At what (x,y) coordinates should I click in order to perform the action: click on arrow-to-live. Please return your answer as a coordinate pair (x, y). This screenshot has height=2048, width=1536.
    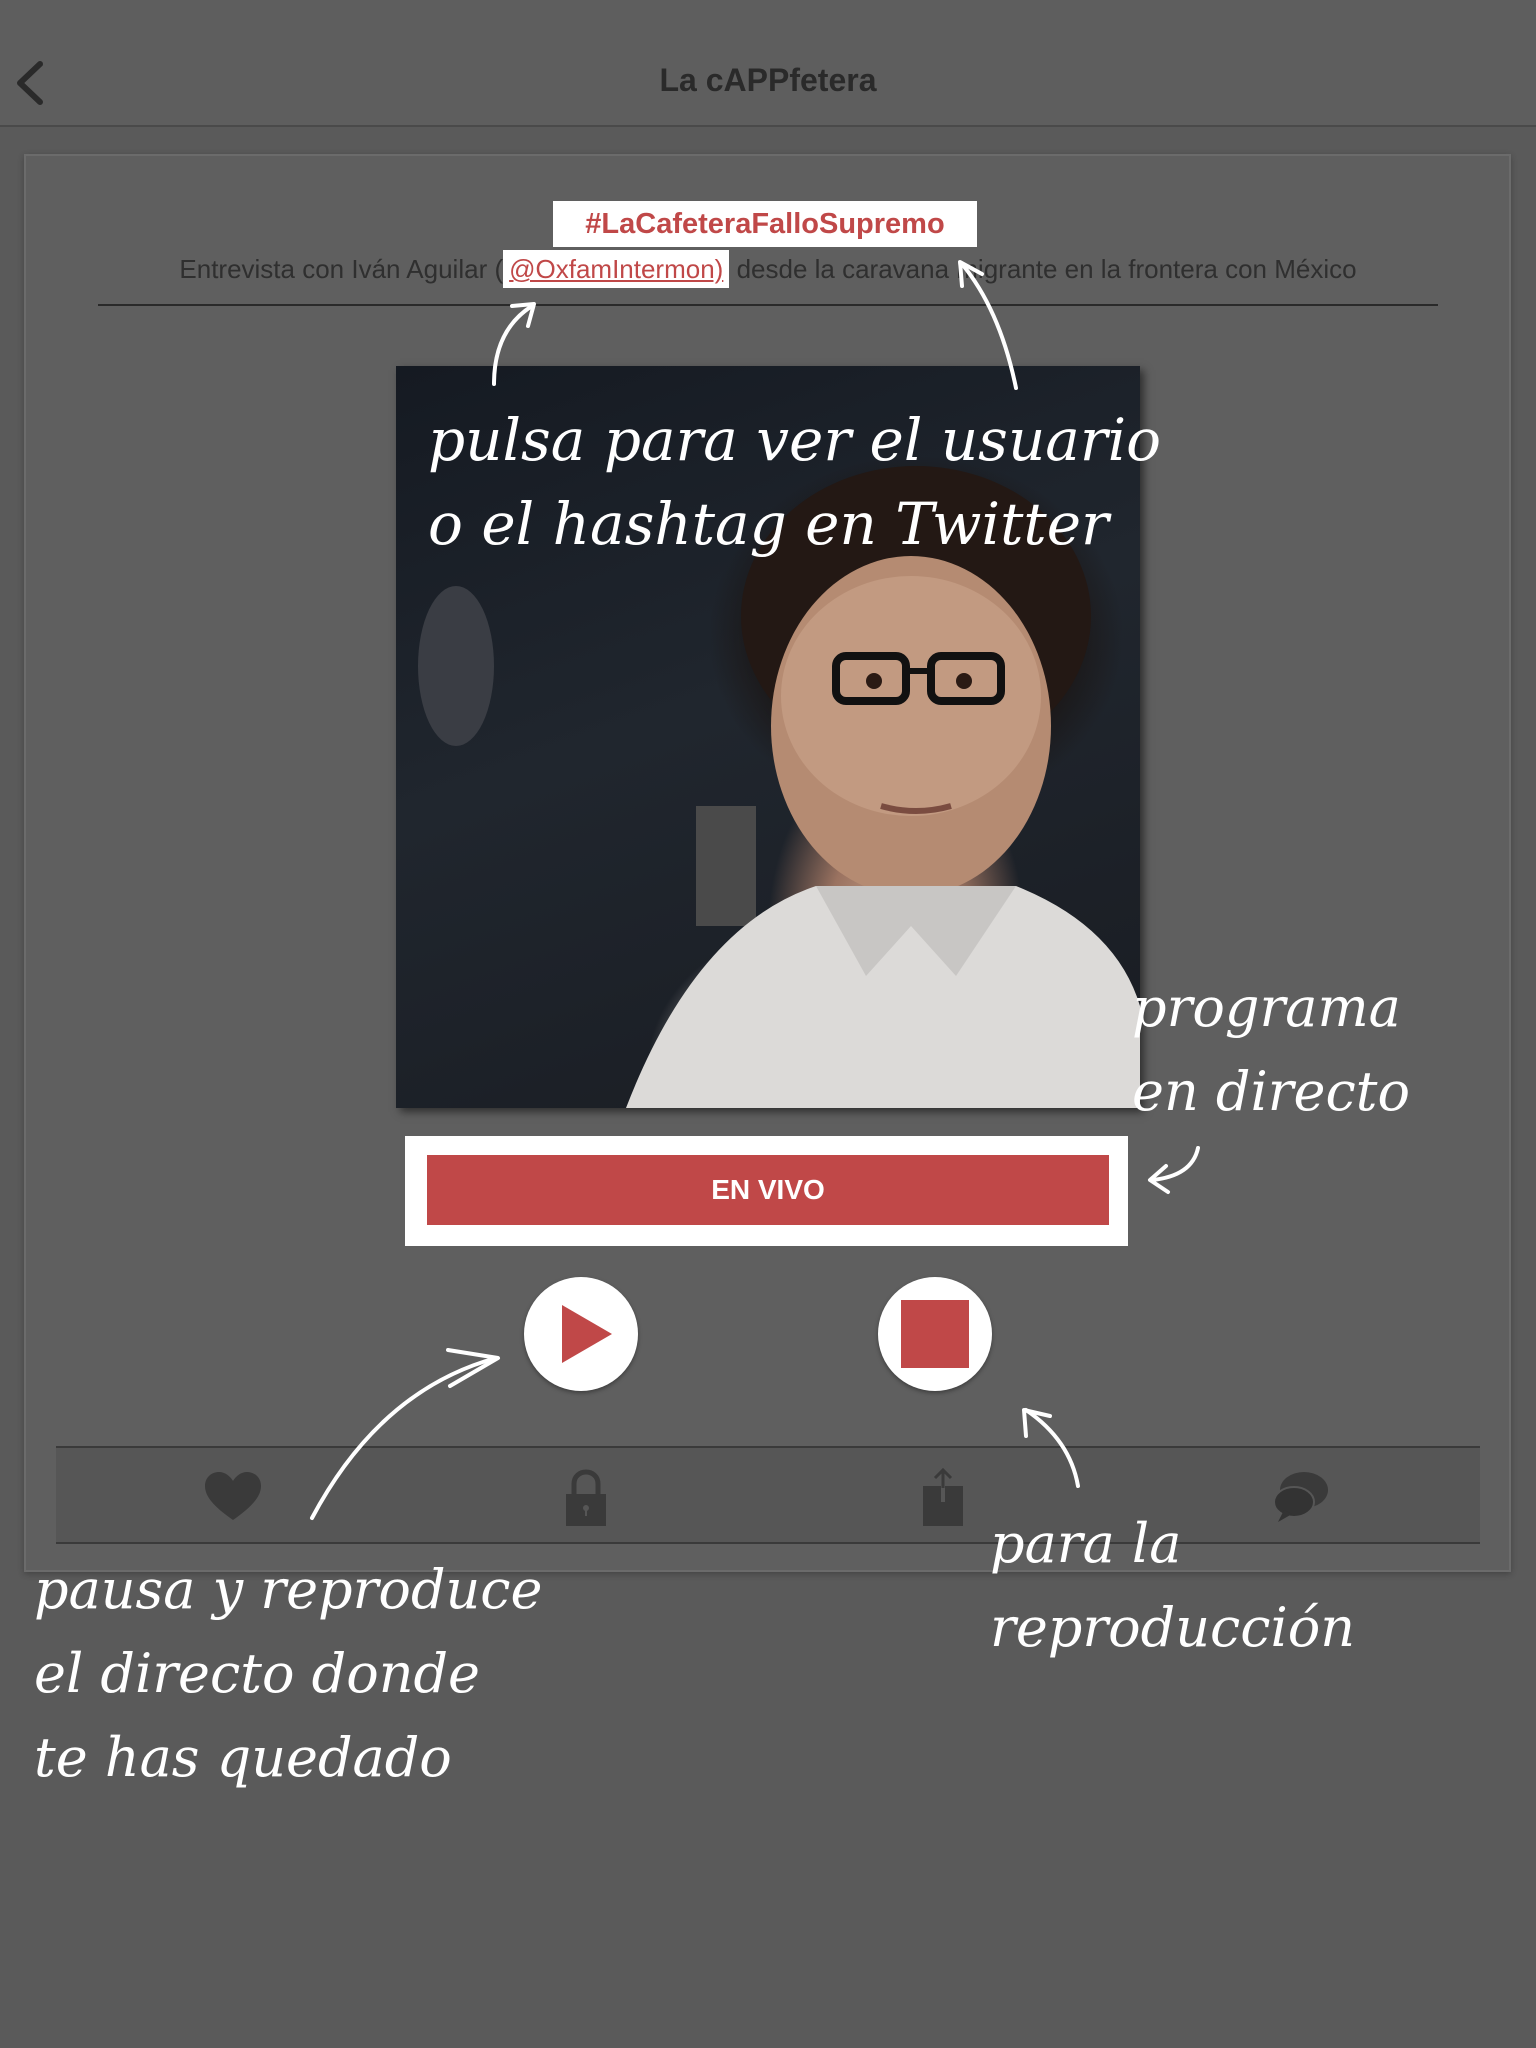
    Looking at the image, I should click on (1175, 1164).